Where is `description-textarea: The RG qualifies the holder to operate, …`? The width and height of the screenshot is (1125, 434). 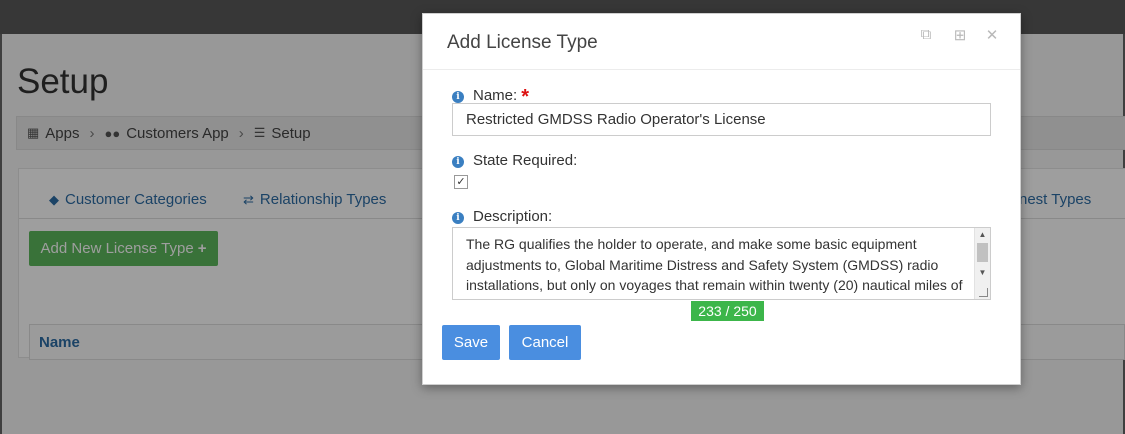
description-textarea: The RG qualifies the holder to operate, … is located at coordinates (721, 263).